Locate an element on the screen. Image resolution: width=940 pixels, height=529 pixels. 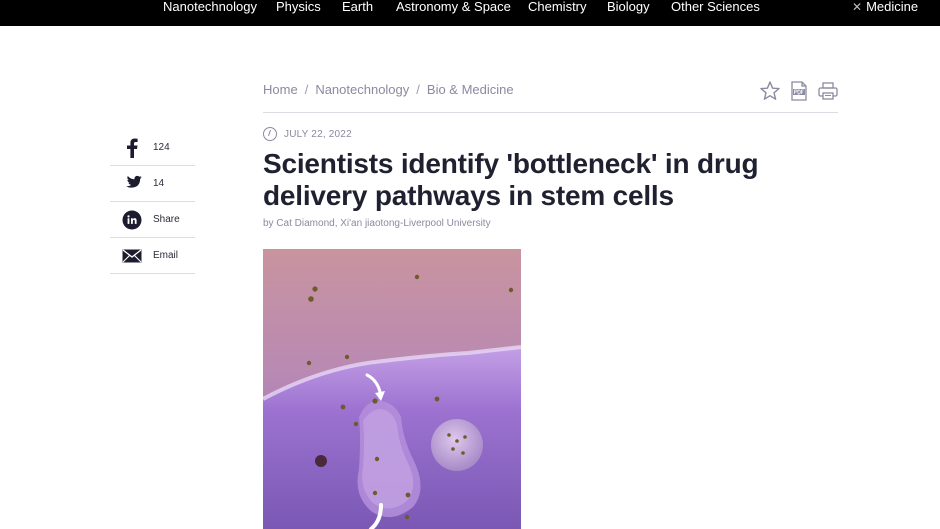
pdf-icon is located at coordinates (799, 91).